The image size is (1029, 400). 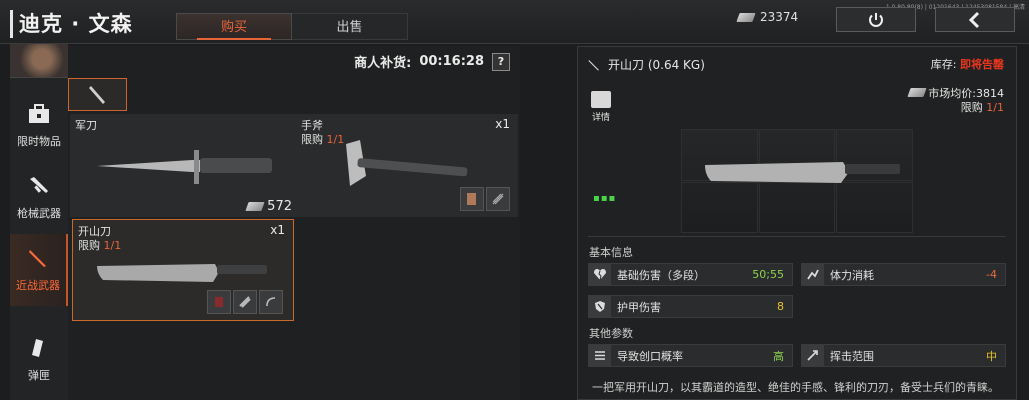 I want to click on sidebar-item-label: 限时物品, so click(x=39, y=141).